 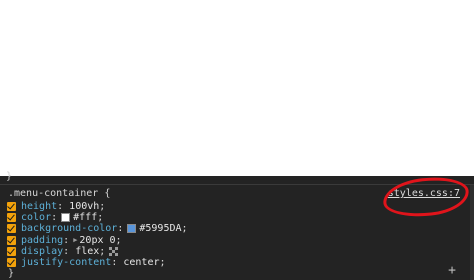 What do you see at coordinates (9, 176) in the screenshot?
I see `previous-rule-close-brace: }` at bounding box center [9, 176].